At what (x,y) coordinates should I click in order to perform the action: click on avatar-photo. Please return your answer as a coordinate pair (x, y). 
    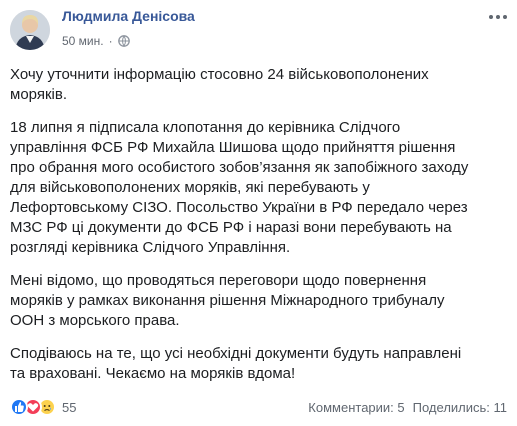
    Looking at the image, I should click on (30, 30).